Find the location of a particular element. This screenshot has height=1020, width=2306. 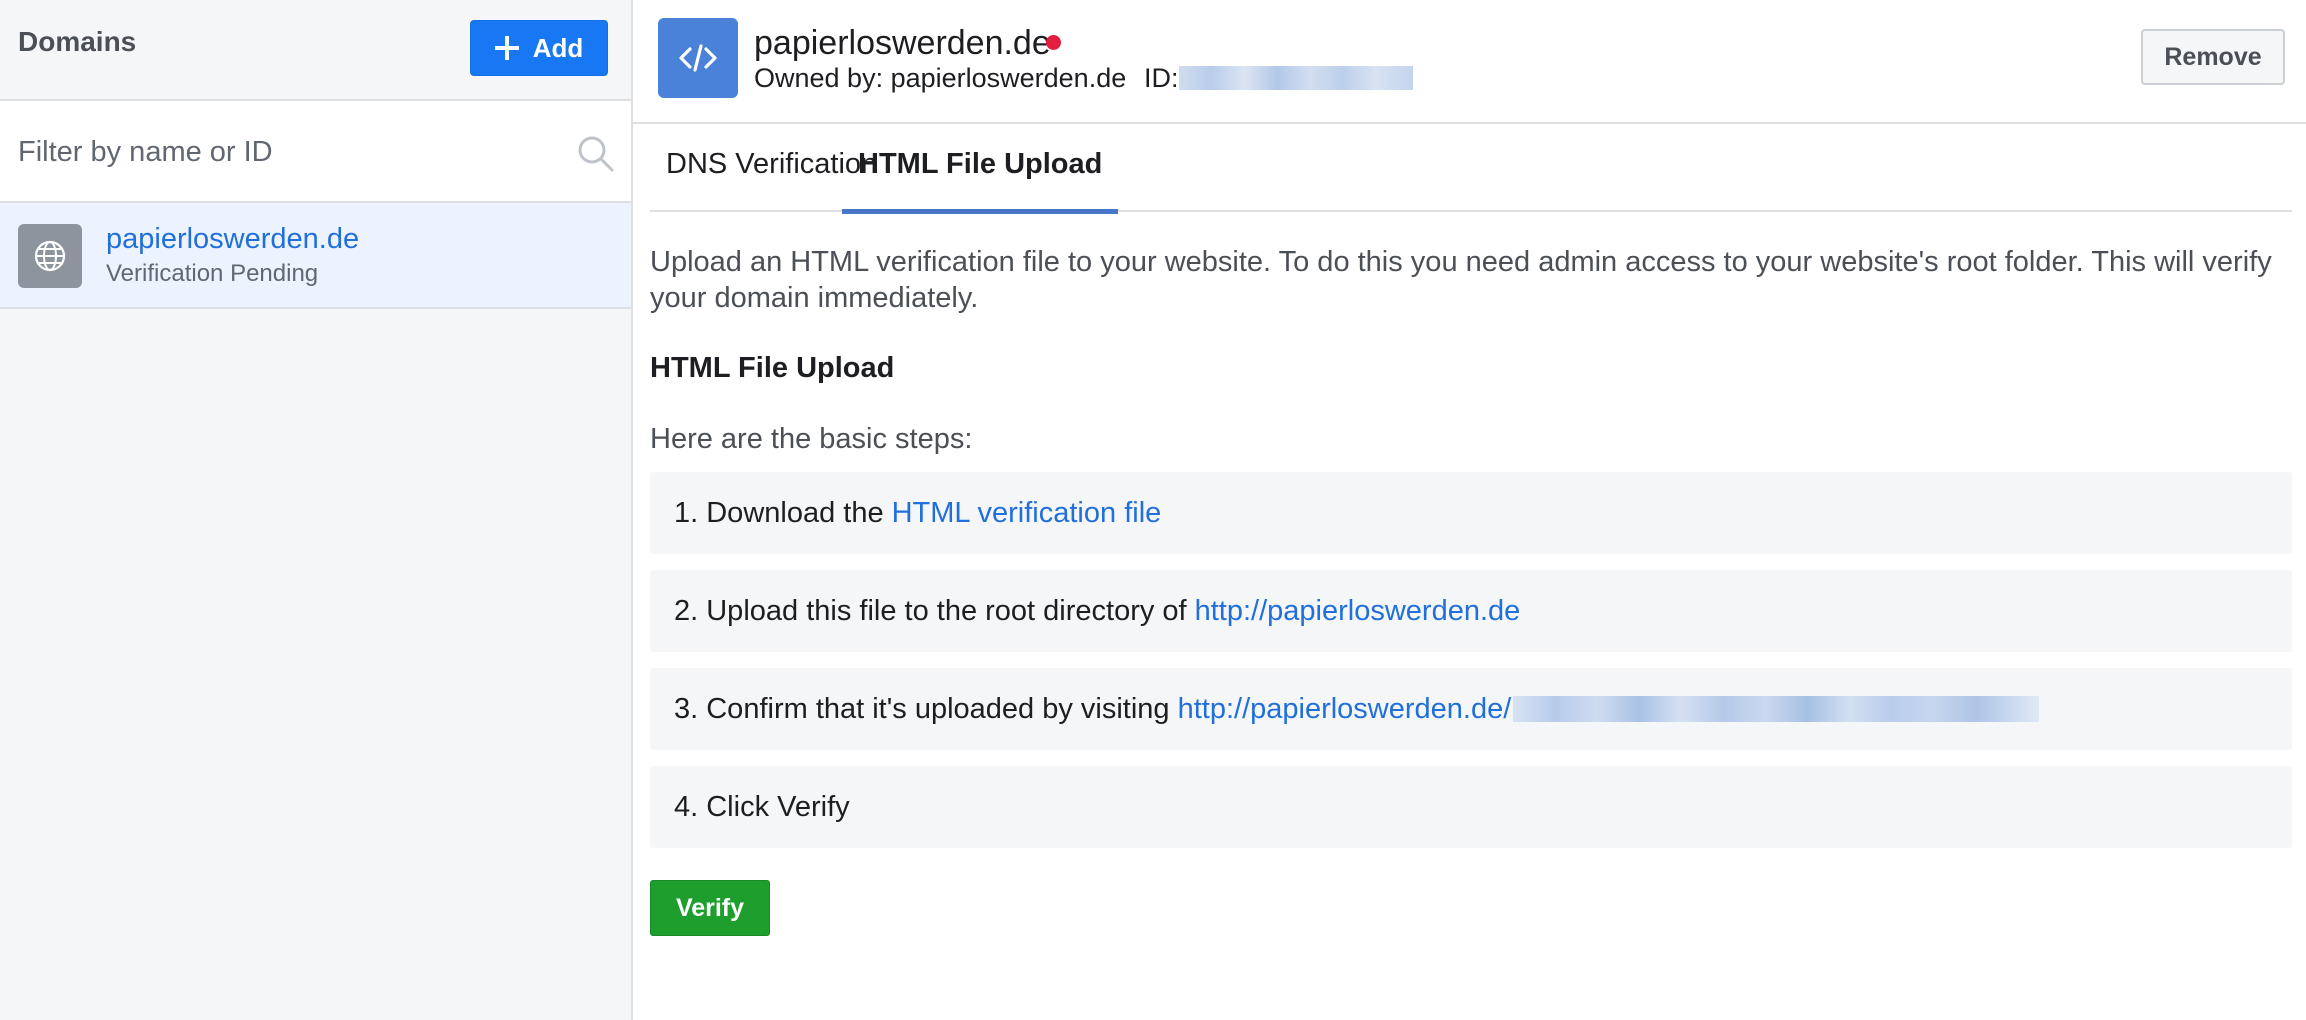

verification-file-link: HTML verification file is located at coordinates (1027, 513).